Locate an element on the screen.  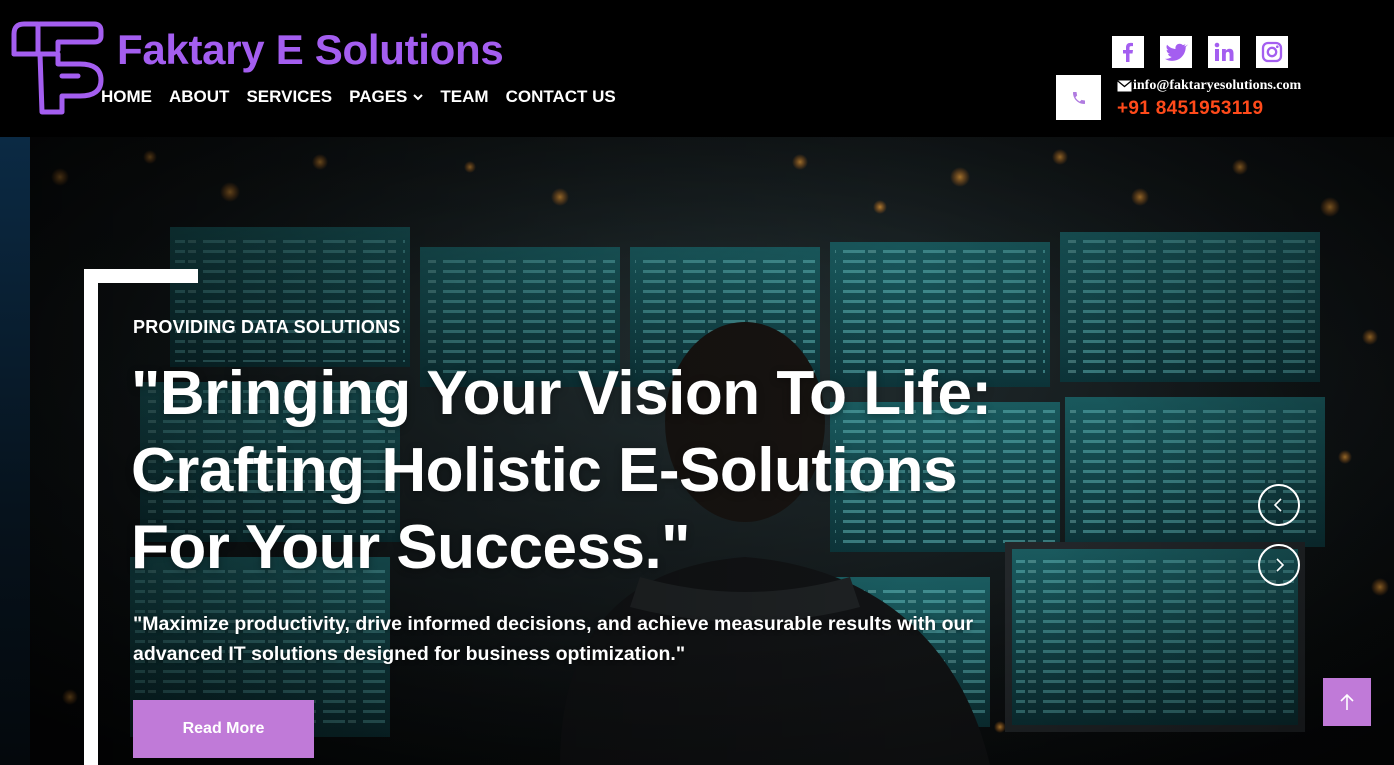
phone-call-button is located at coordinates (1078, 97).